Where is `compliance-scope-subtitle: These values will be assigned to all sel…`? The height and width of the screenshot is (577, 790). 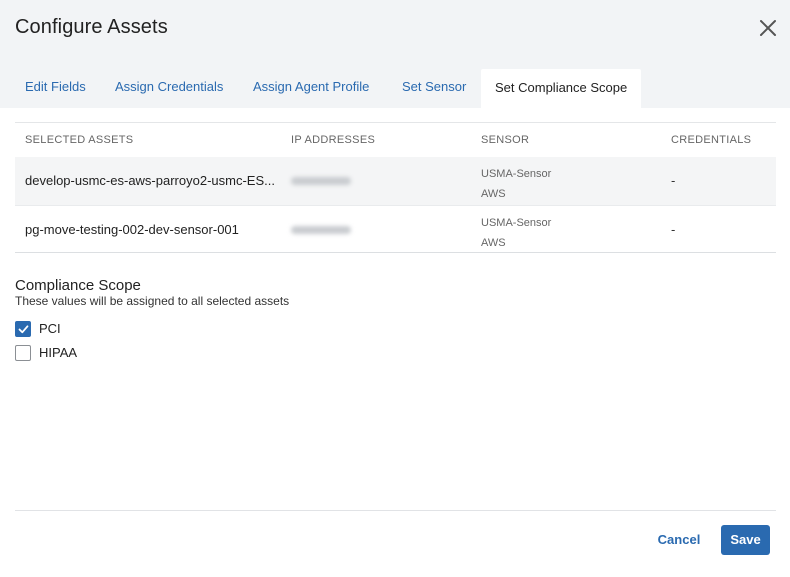
compliance-scope-subtitle: These values will be assigned to all sel… is located at coordinates (152, 301).